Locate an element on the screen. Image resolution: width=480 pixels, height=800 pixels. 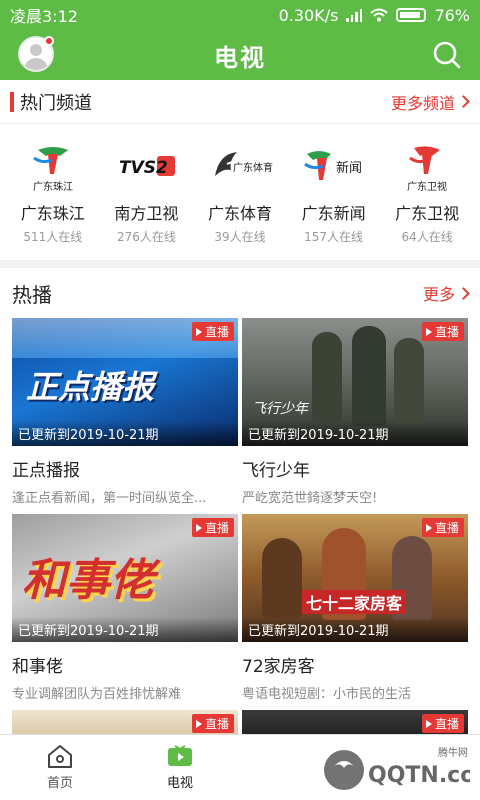
thumb-title-art: 和事佬 is located at coordinates (88, 580).